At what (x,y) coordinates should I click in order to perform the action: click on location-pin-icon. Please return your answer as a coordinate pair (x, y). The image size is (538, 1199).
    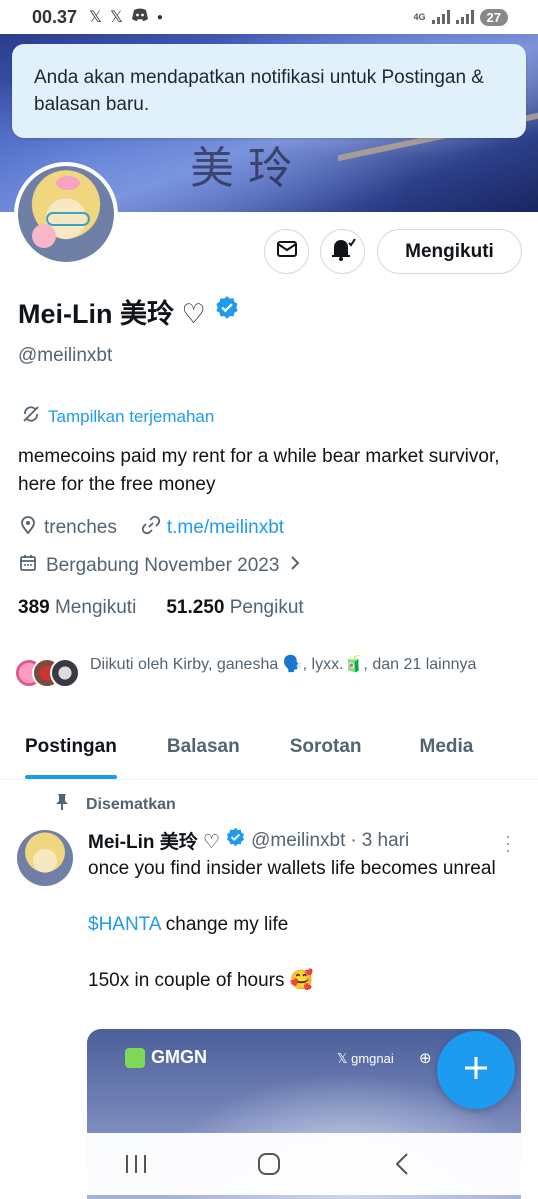
    Looking at the image, I should click on (28, 528).